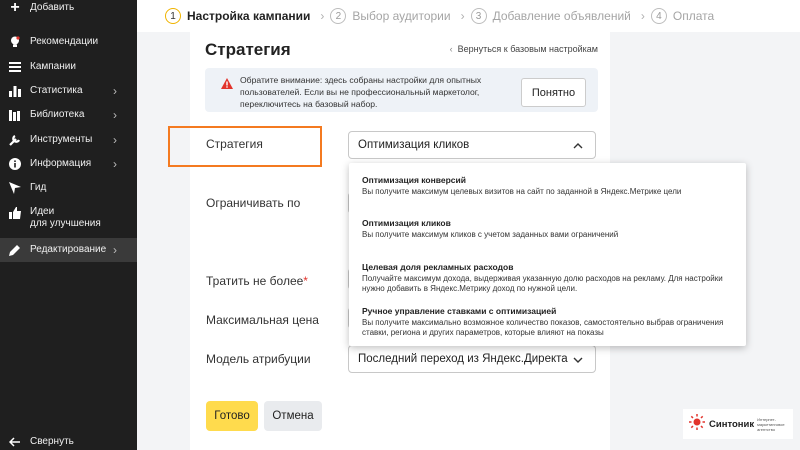 The width and height of the screenshot is (800, 450). I want to click on limit-by-label: Ограничивать по, so click(253, 203).